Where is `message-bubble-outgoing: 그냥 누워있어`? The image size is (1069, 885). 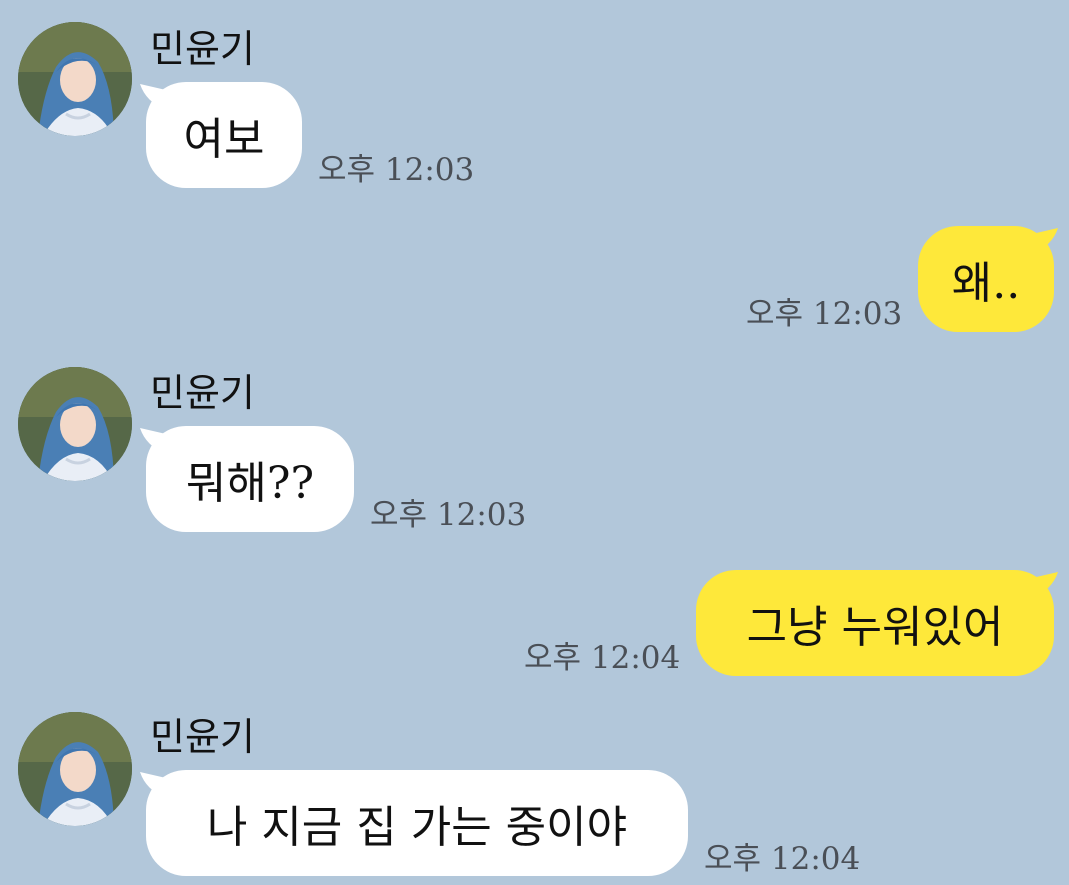
message-bubble-outgoing: 그냥 누워있어 is located at coordinates (875, 623).